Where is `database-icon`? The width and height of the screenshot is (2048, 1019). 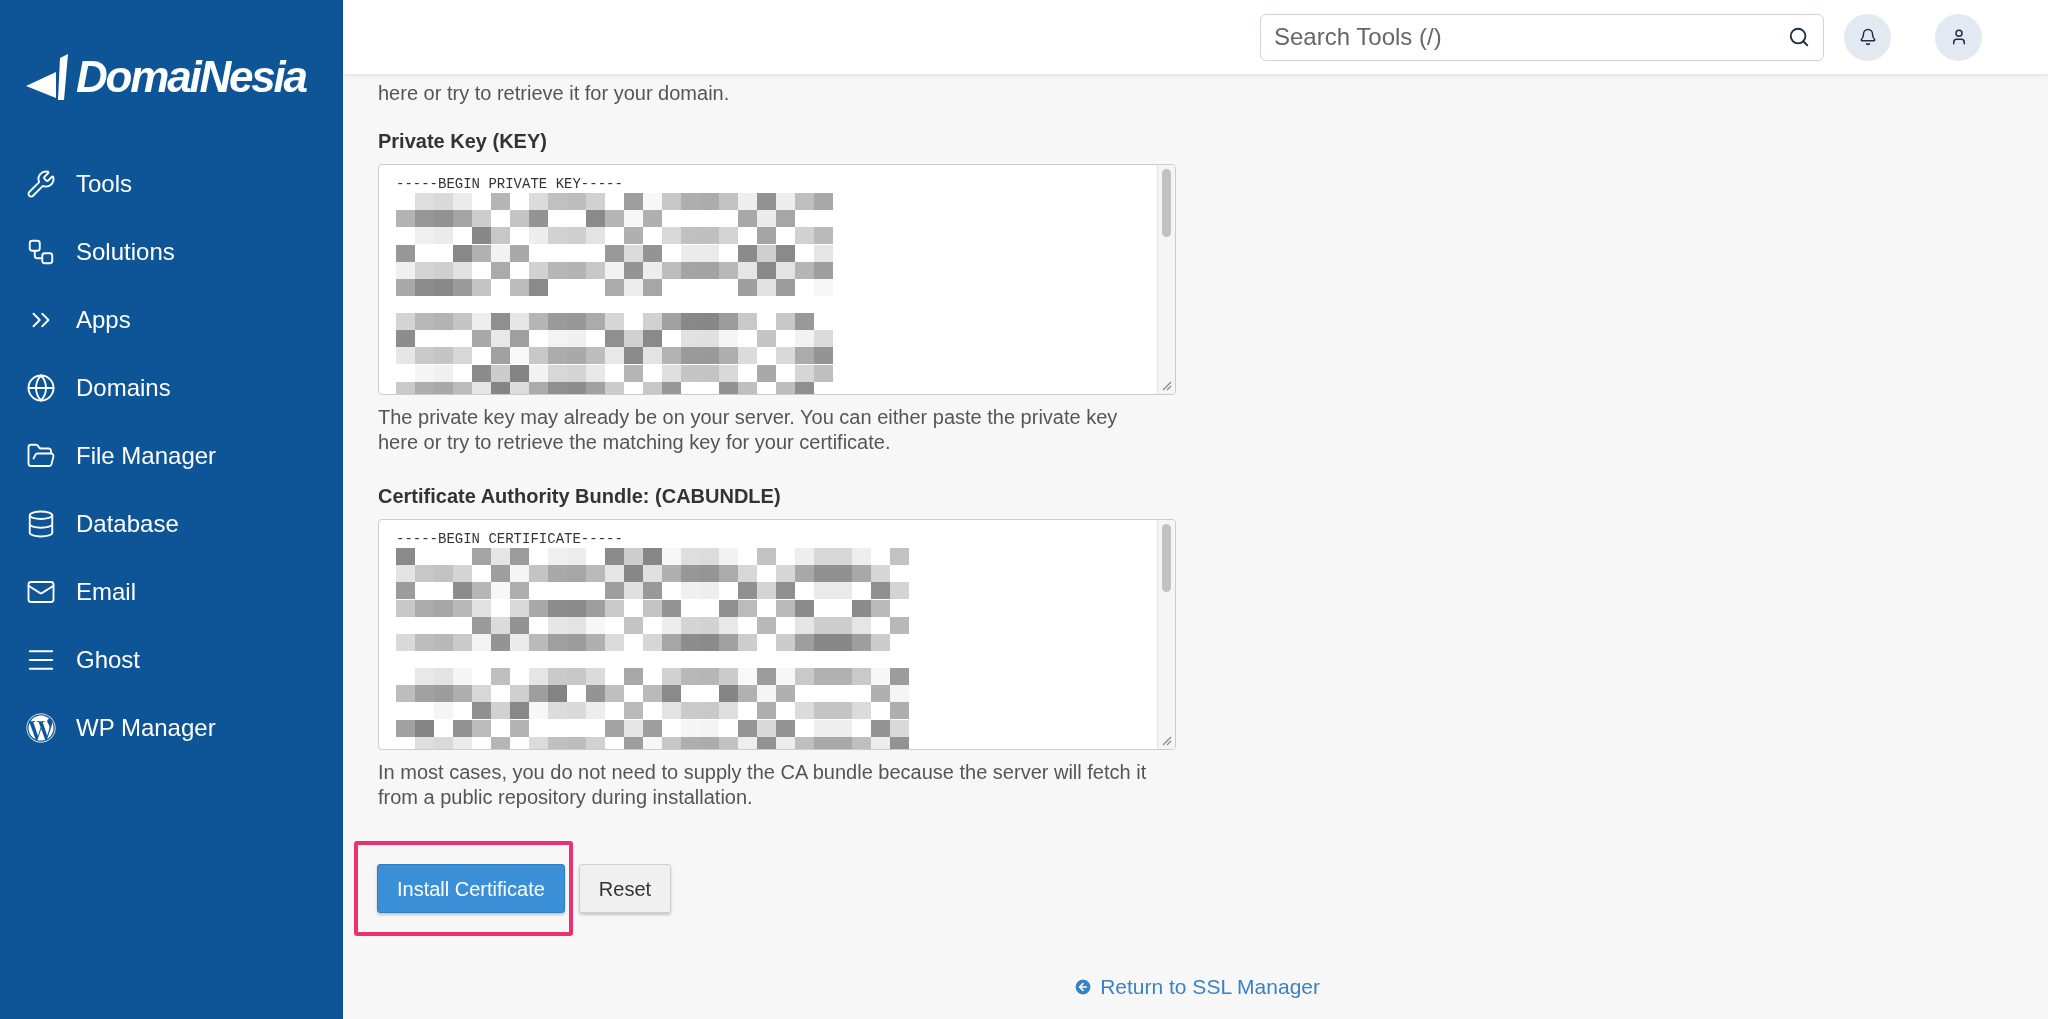
database-icon is located at coordinates (41, 524).